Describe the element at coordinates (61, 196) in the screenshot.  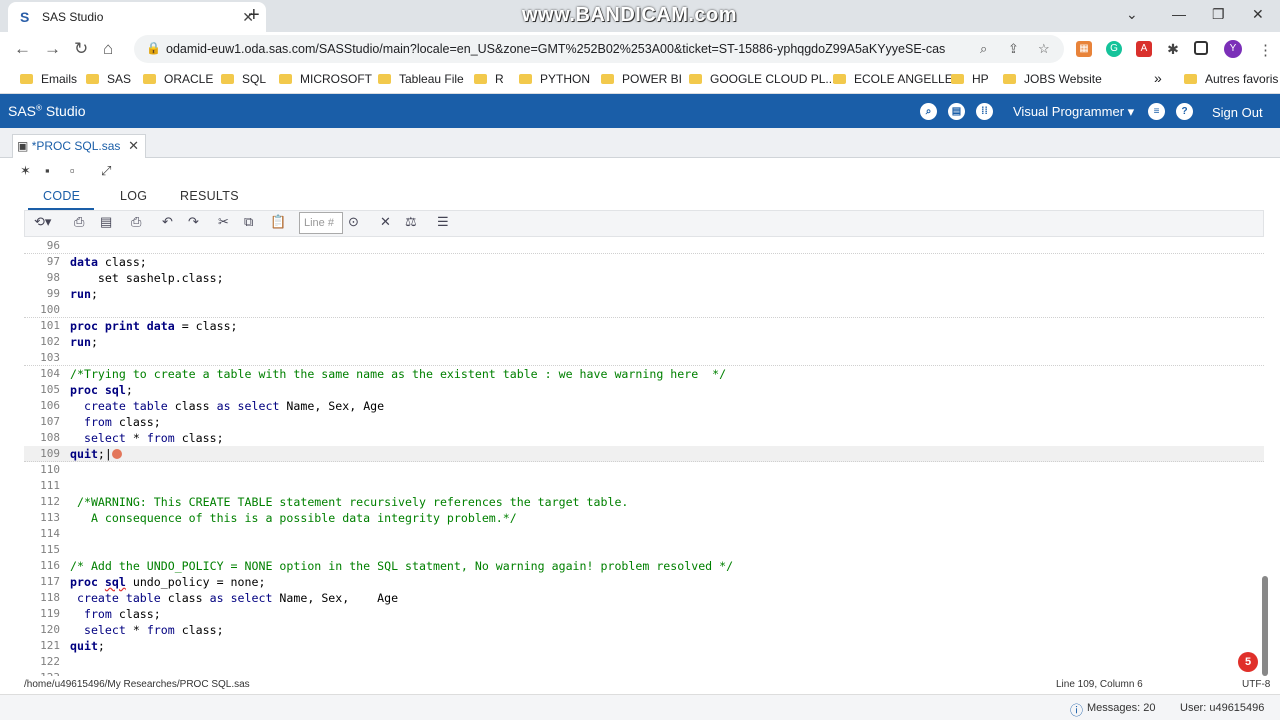
I see `tab-code: CODE` at that location.